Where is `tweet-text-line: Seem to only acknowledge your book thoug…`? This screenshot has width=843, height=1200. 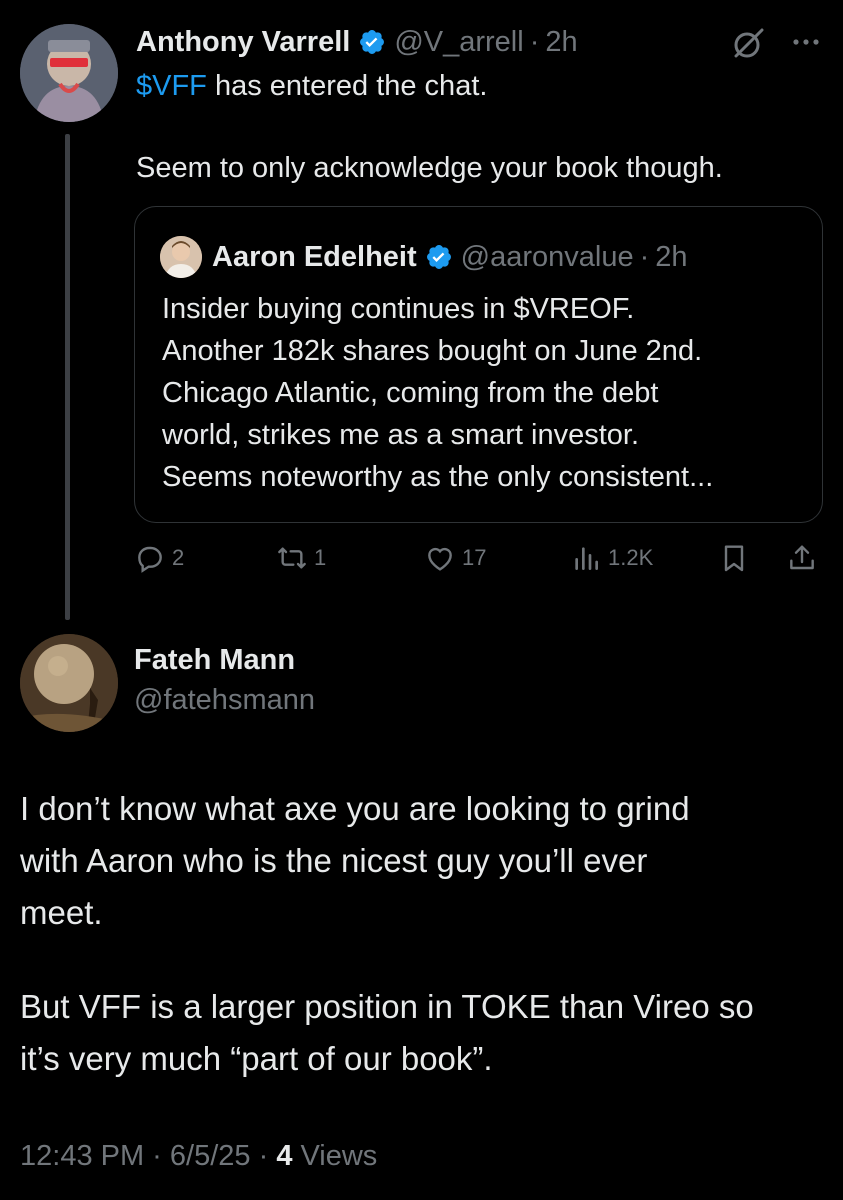
tweet-text-line: Seem to only acknowledge your book thoug… is located at coordinates (429, 168).